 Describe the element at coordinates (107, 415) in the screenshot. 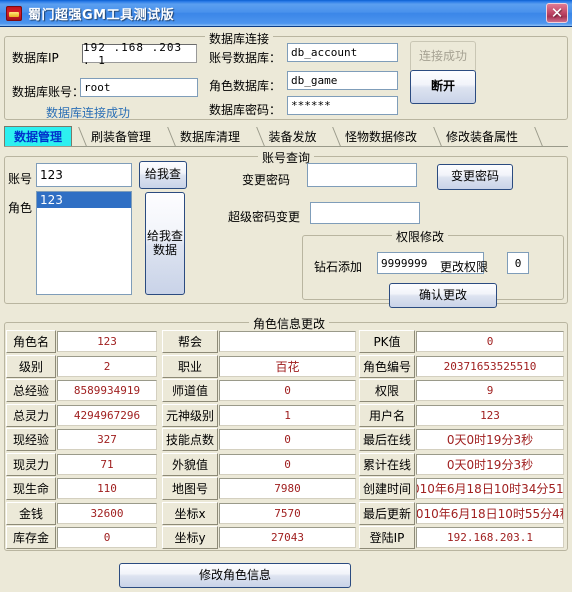

I see `info-value-cell: 4294967296` at that location.